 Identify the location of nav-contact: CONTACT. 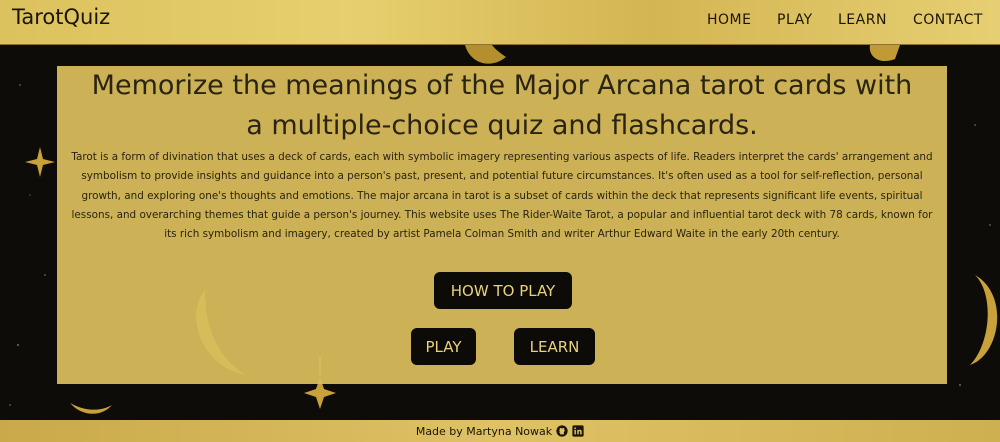
(948, 20).